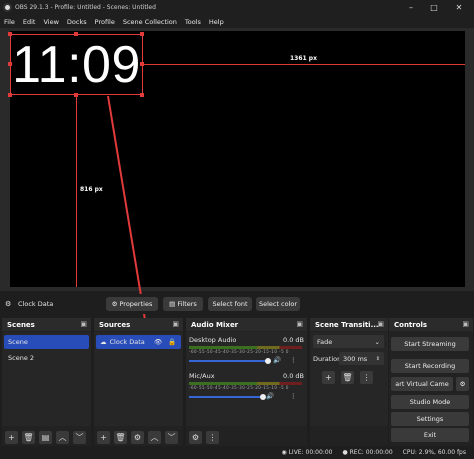  What do you see at coordinates (246, 437) in the screenshot?
I see `mixer-toolbar: ⚙ ⋮` at bounding box center [246, 437].